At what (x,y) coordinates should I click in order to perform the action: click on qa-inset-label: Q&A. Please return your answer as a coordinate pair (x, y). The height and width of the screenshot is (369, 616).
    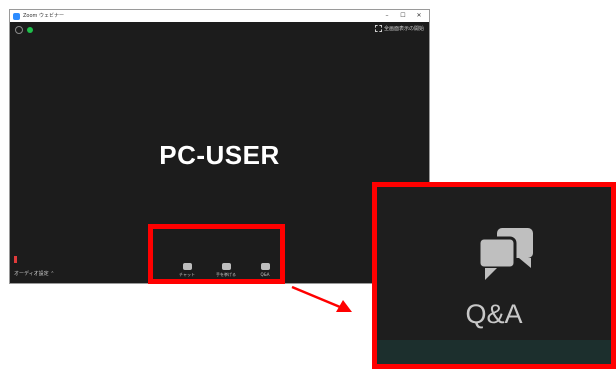
    Looking at the image, I should click on (494, 314).